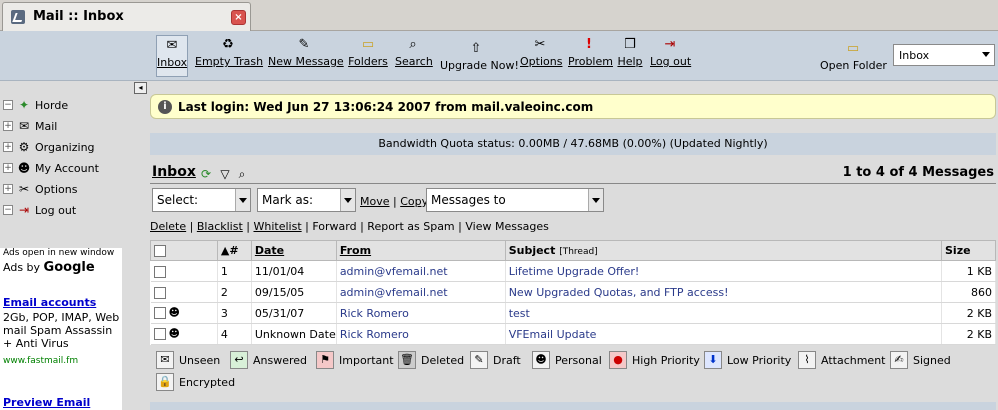 This screenshot has width=998, height=410. What do you see at coordinates (24, 105) in the screenshot?
I see `horde-icon: ✦` at bounding box center [24, 105].